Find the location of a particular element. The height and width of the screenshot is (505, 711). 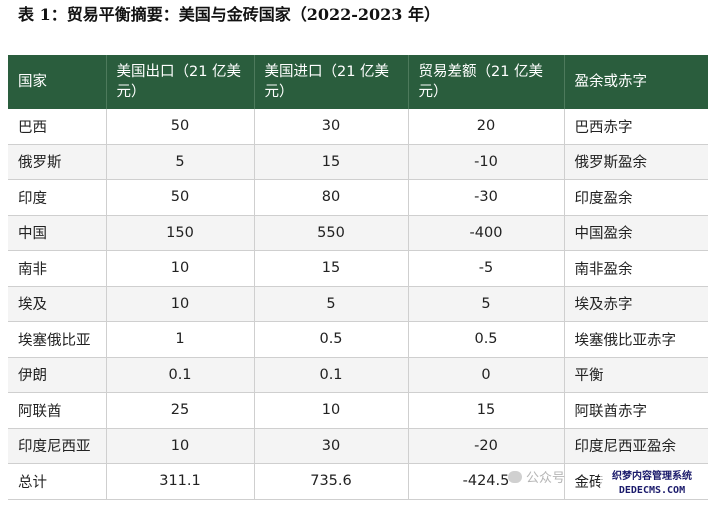

watermark: 公众号 is located at coordinates (536, 476).